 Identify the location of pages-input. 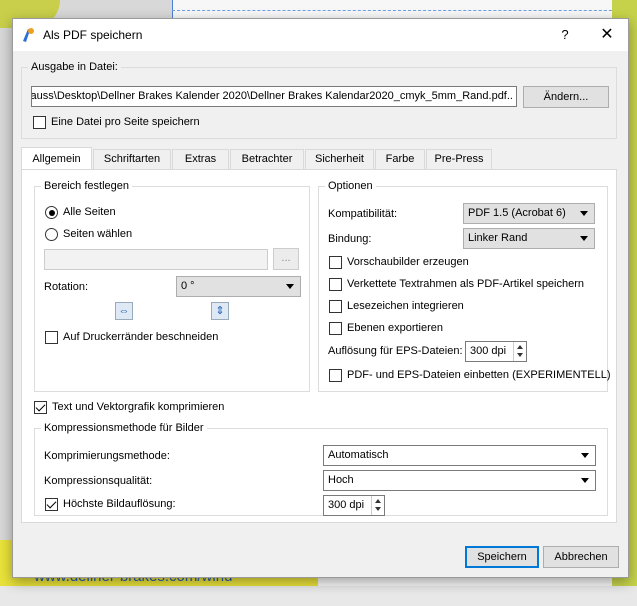
(156, 259).